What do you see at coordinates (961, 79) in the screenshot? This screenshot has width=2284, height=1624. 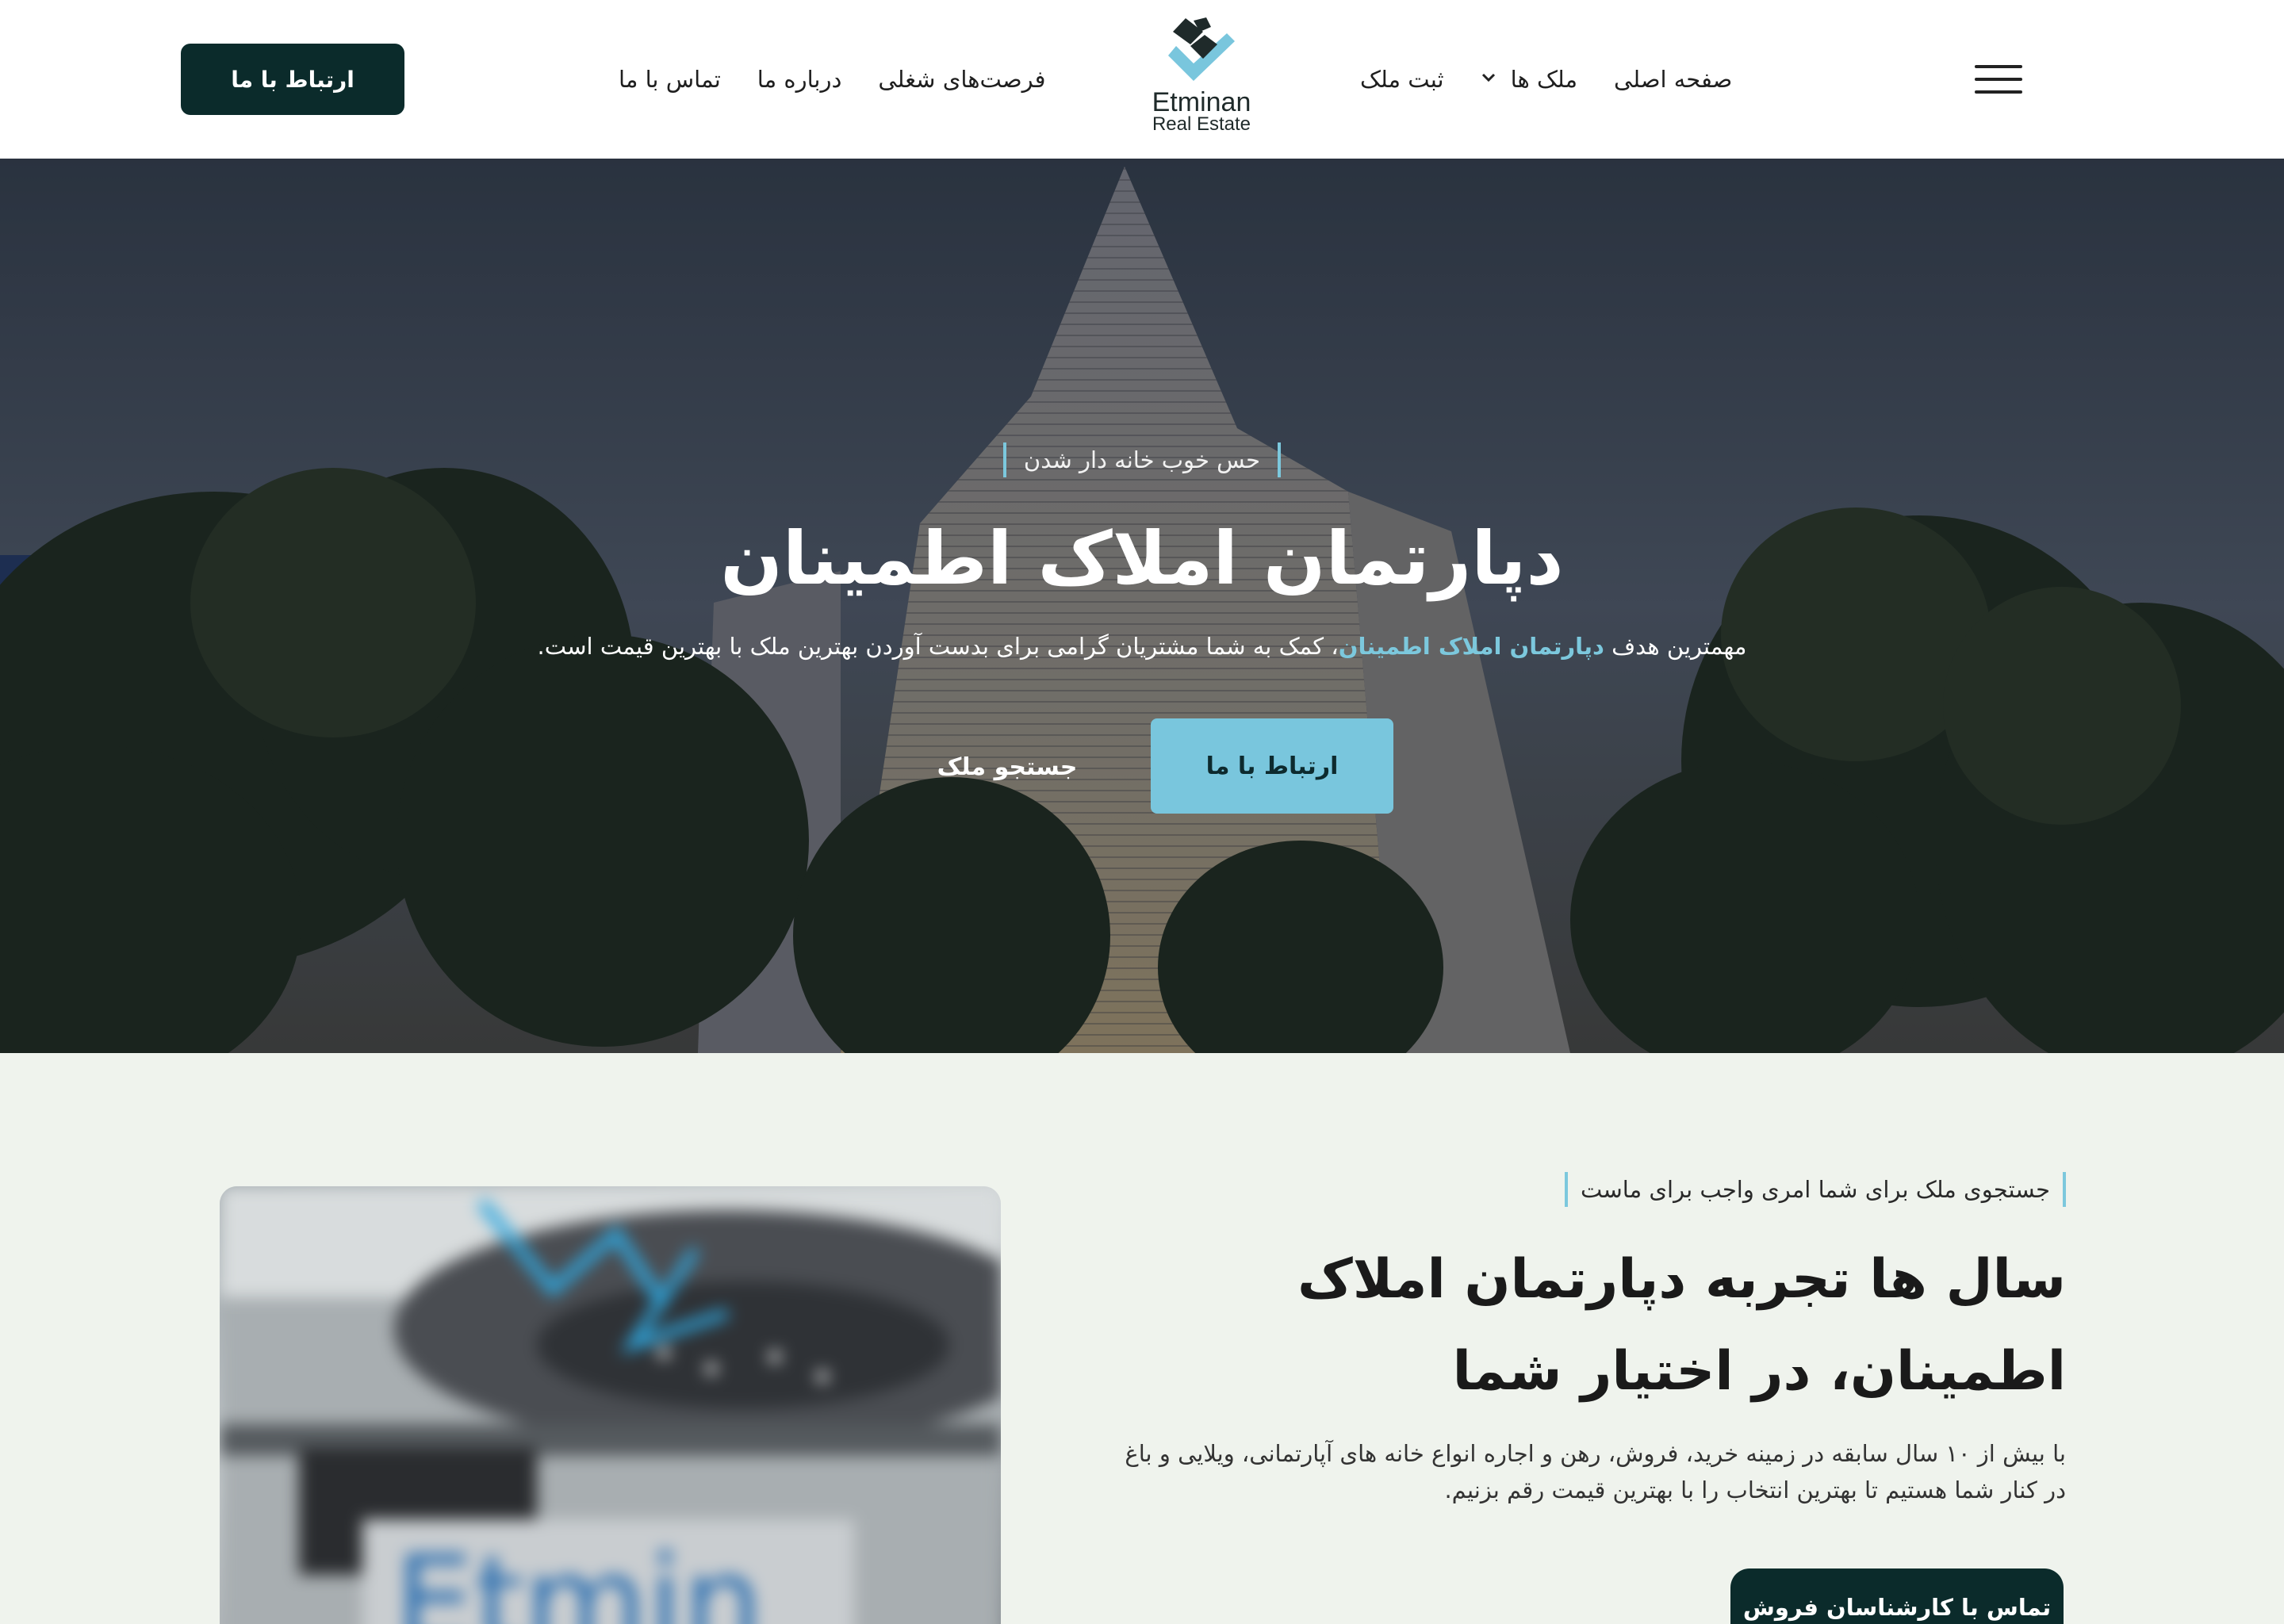 I see `nav-item-careers: فرصت‌های شغلی` at bounding box center [961, 79].